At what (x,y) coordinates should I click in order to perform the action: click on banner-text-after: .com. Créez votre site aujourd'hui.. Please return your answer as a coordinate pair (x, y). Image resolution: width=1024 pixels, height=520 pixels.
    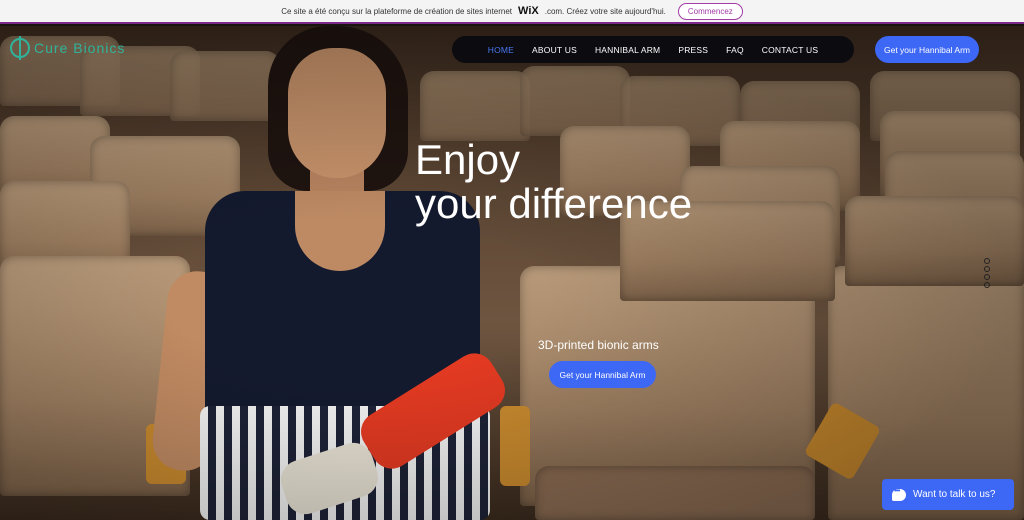
    Looking at the image, I should click on (605, 11).